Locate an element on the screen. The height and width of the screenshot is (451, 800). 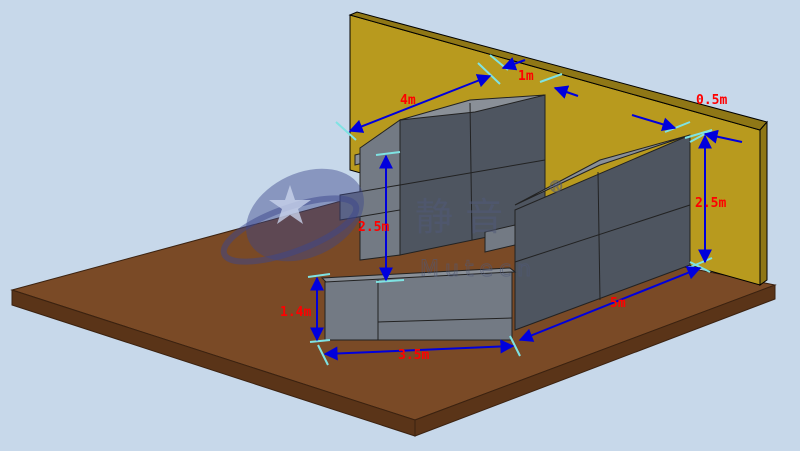
watermark-registered-mark: ® is located at coordinates (556, 186).